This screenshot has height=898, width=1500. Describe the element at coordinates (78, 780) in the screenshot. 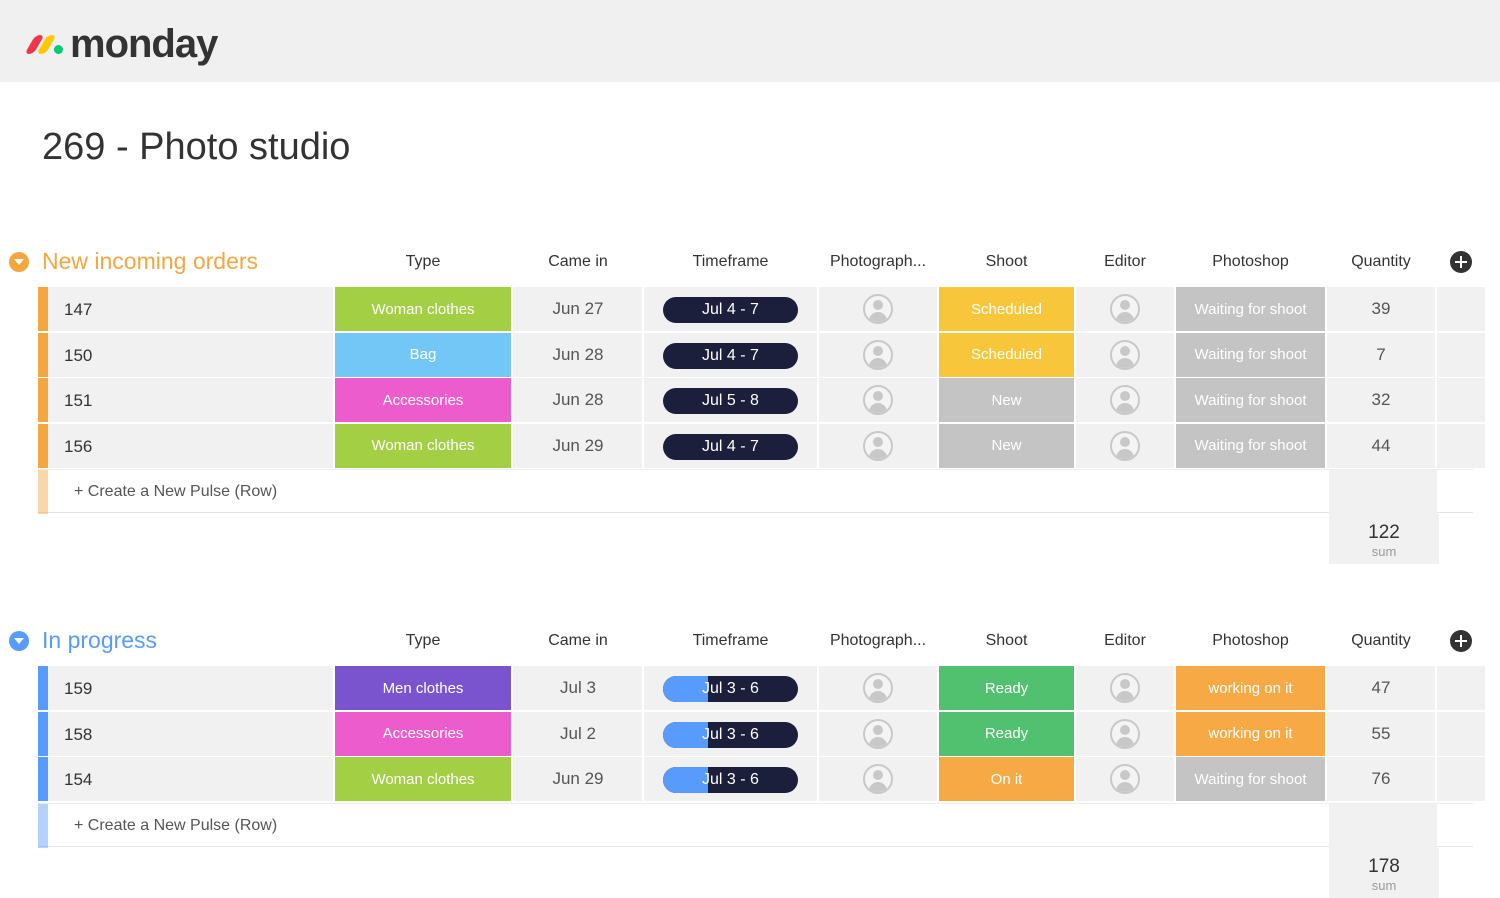

I see `row-name: 154` at that location.